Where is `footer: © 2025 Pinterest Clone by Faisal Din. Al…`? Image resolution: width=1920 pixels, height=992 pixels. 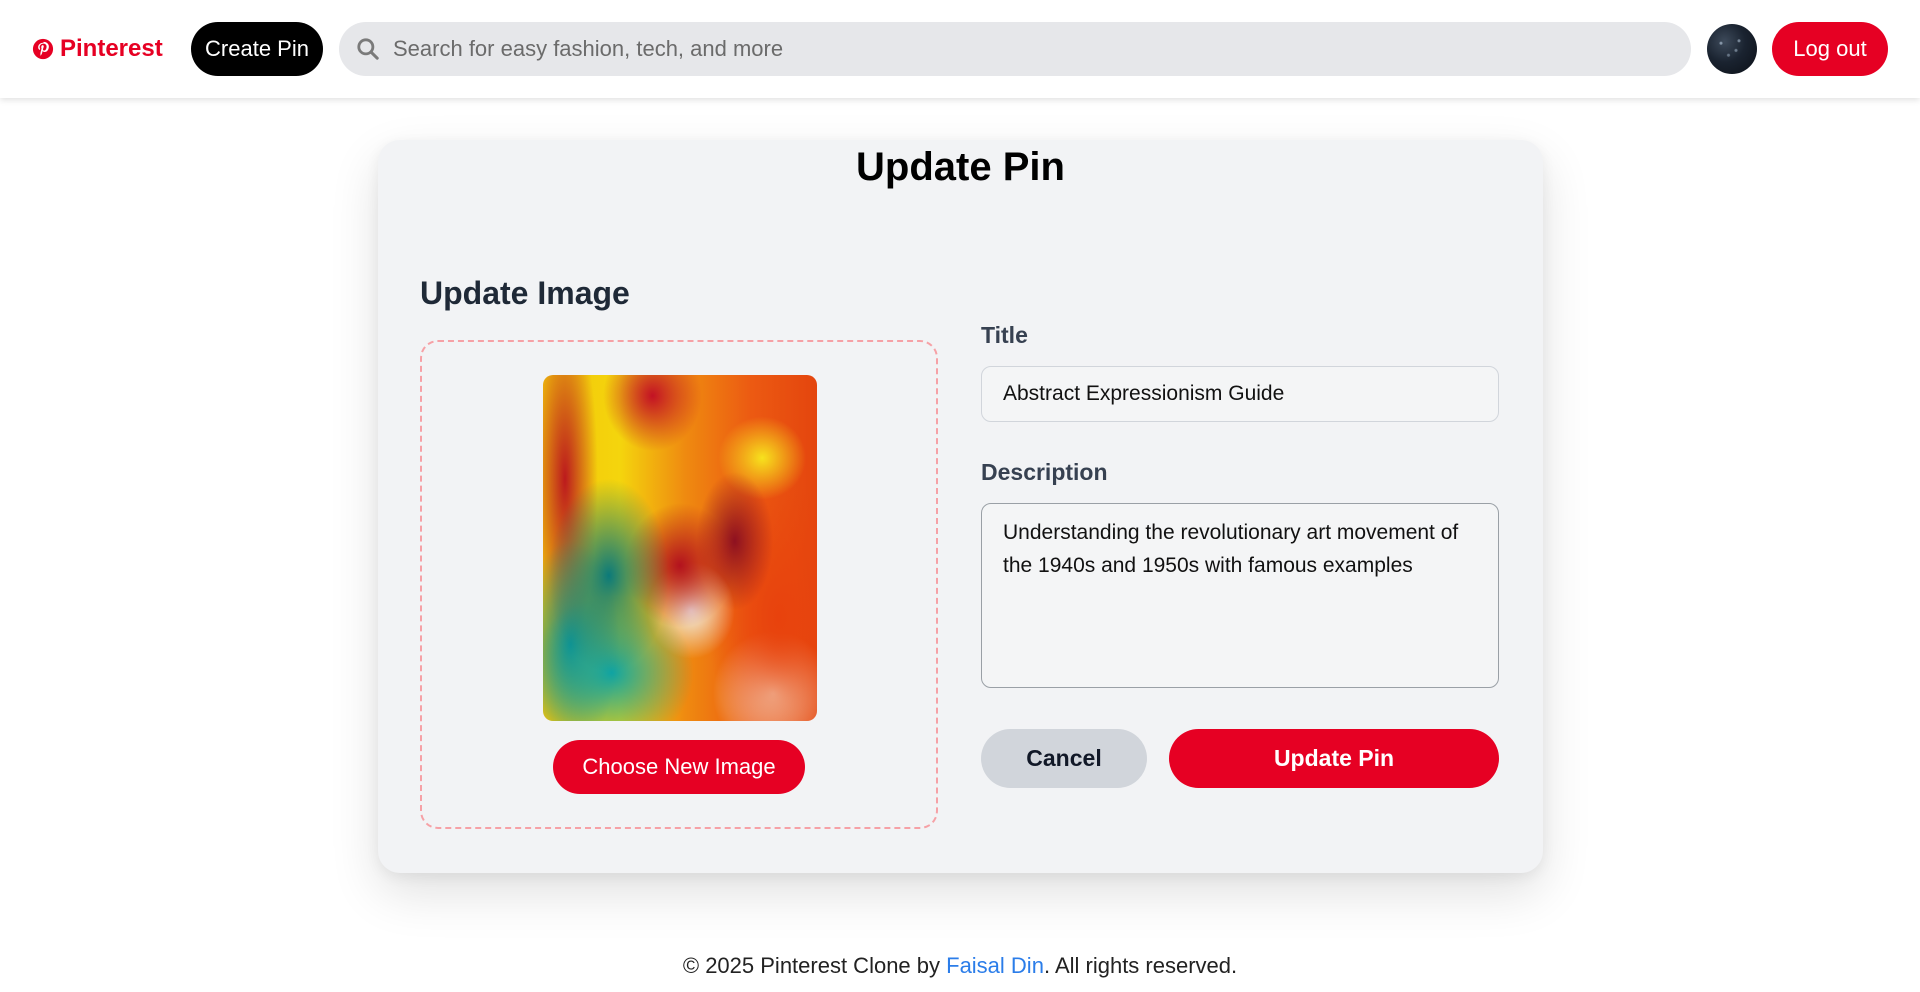
footer: © 2025 Pinterest Clone by Faisal Din. Al… is located at coordinates (960, 966).